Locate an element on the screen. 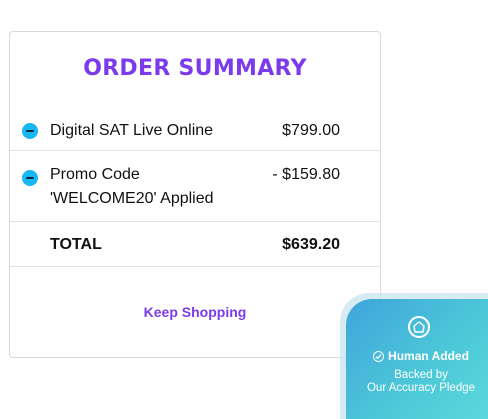 The image size is (488, 419). order-summary-title: ORDER SUMMARY is located at coordinates (195, 68).